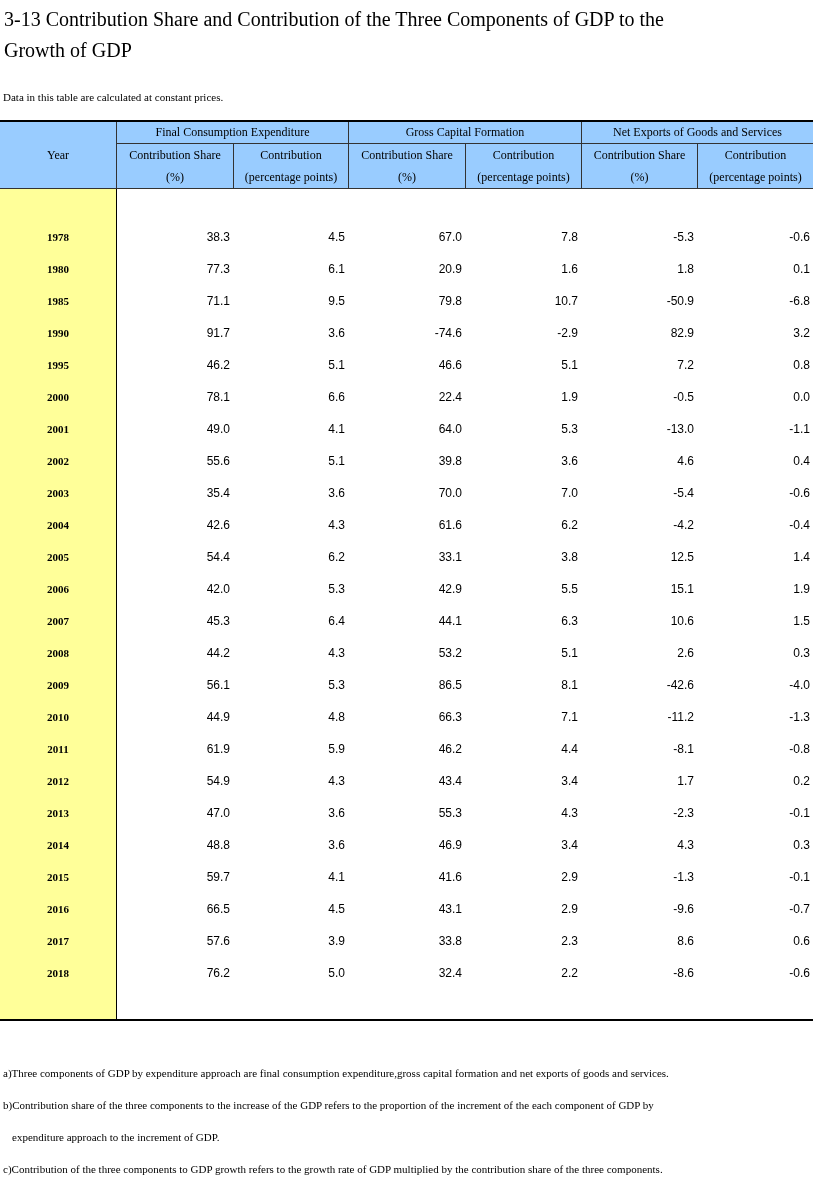  What do you see at coordinates (336, 397) in the screenshot?
I see `table-cell: 6.6` at bounding box center [336, 397].